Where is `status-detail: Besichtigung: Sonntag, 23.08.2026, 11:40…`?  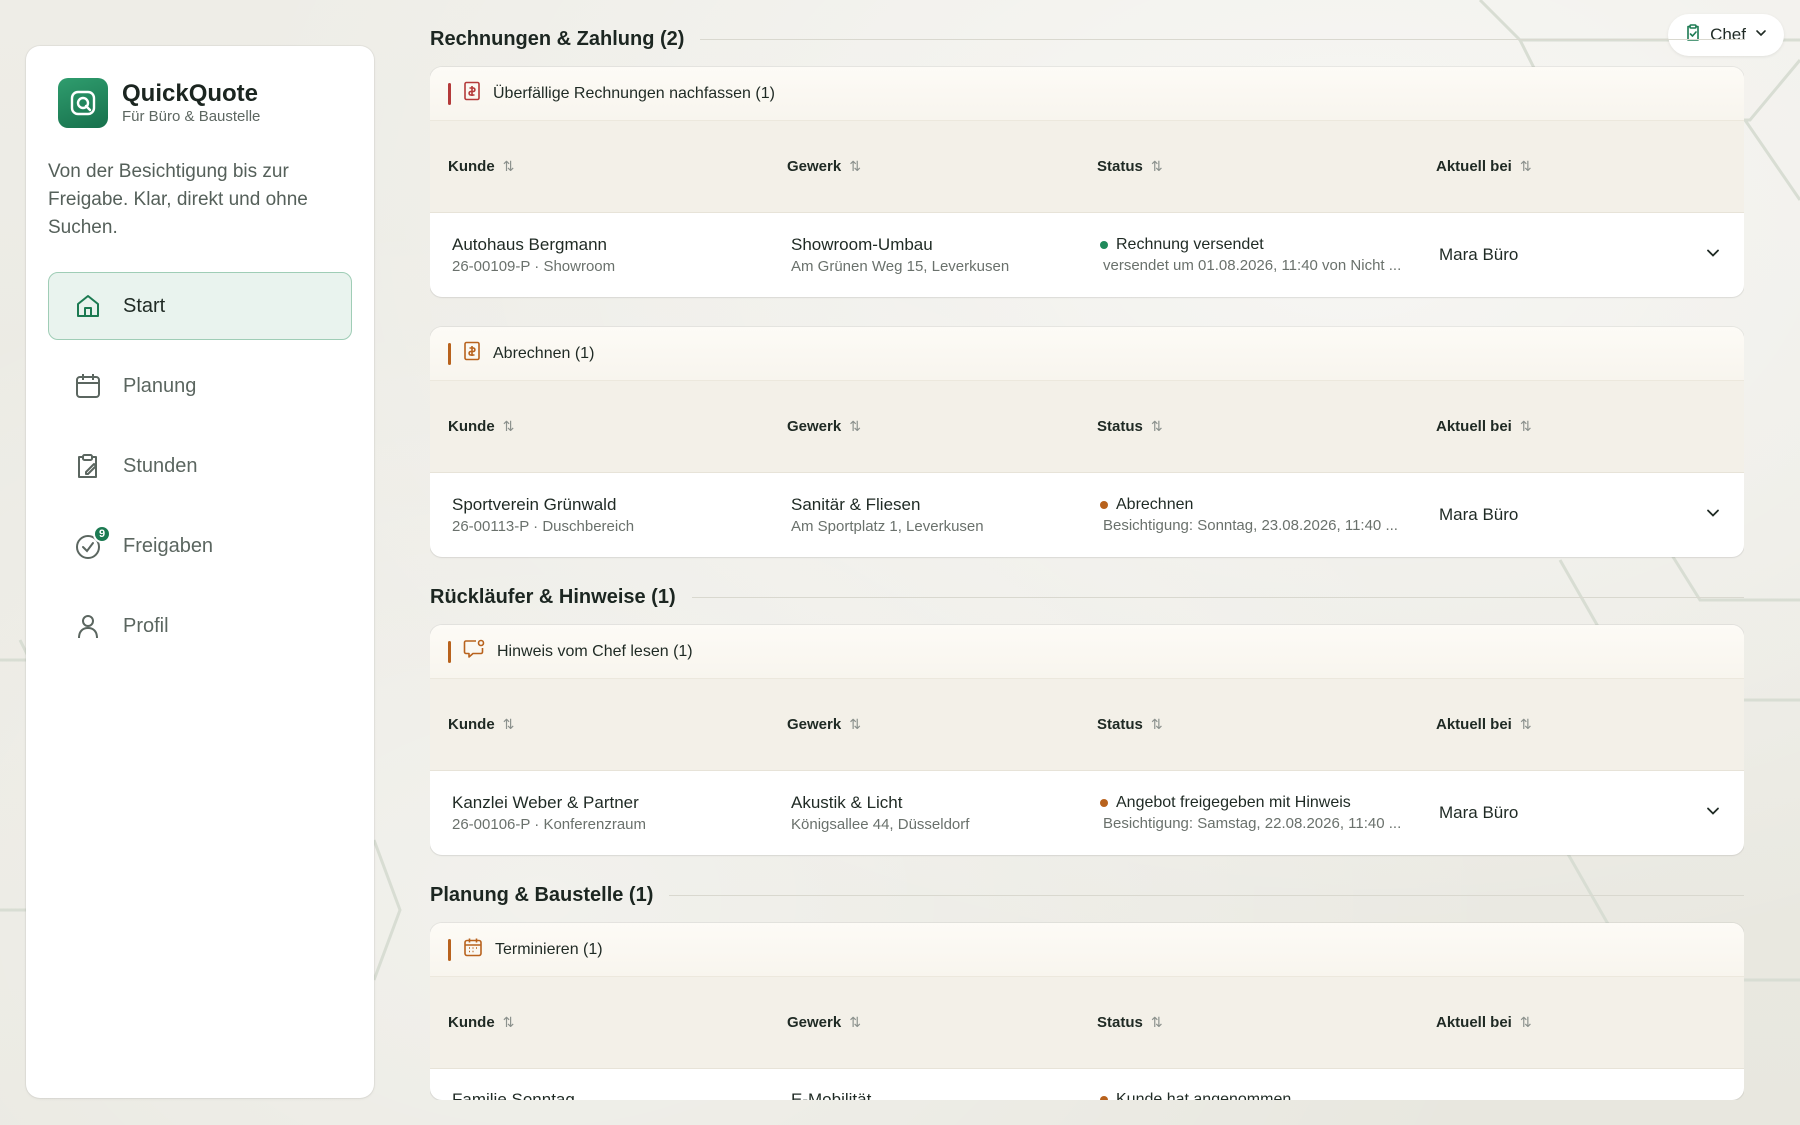
status-detail: Besichtigung: Sonntag, 23.08.2026, 11:40… is located at coordinates (1250, 525).